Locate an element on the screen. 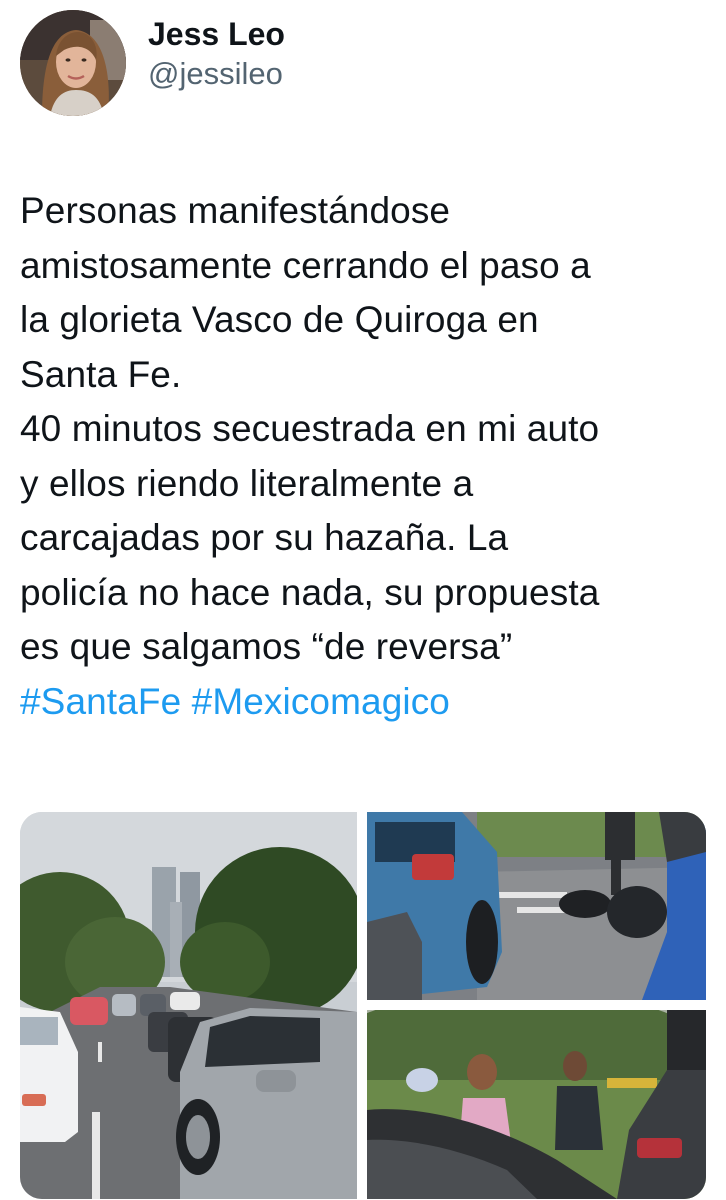 Image resolution: width=726 pixels, height=1200 pixels. tweet-line: la glorieta Vasco de Quiroga en is located at coordinates (279, 319).